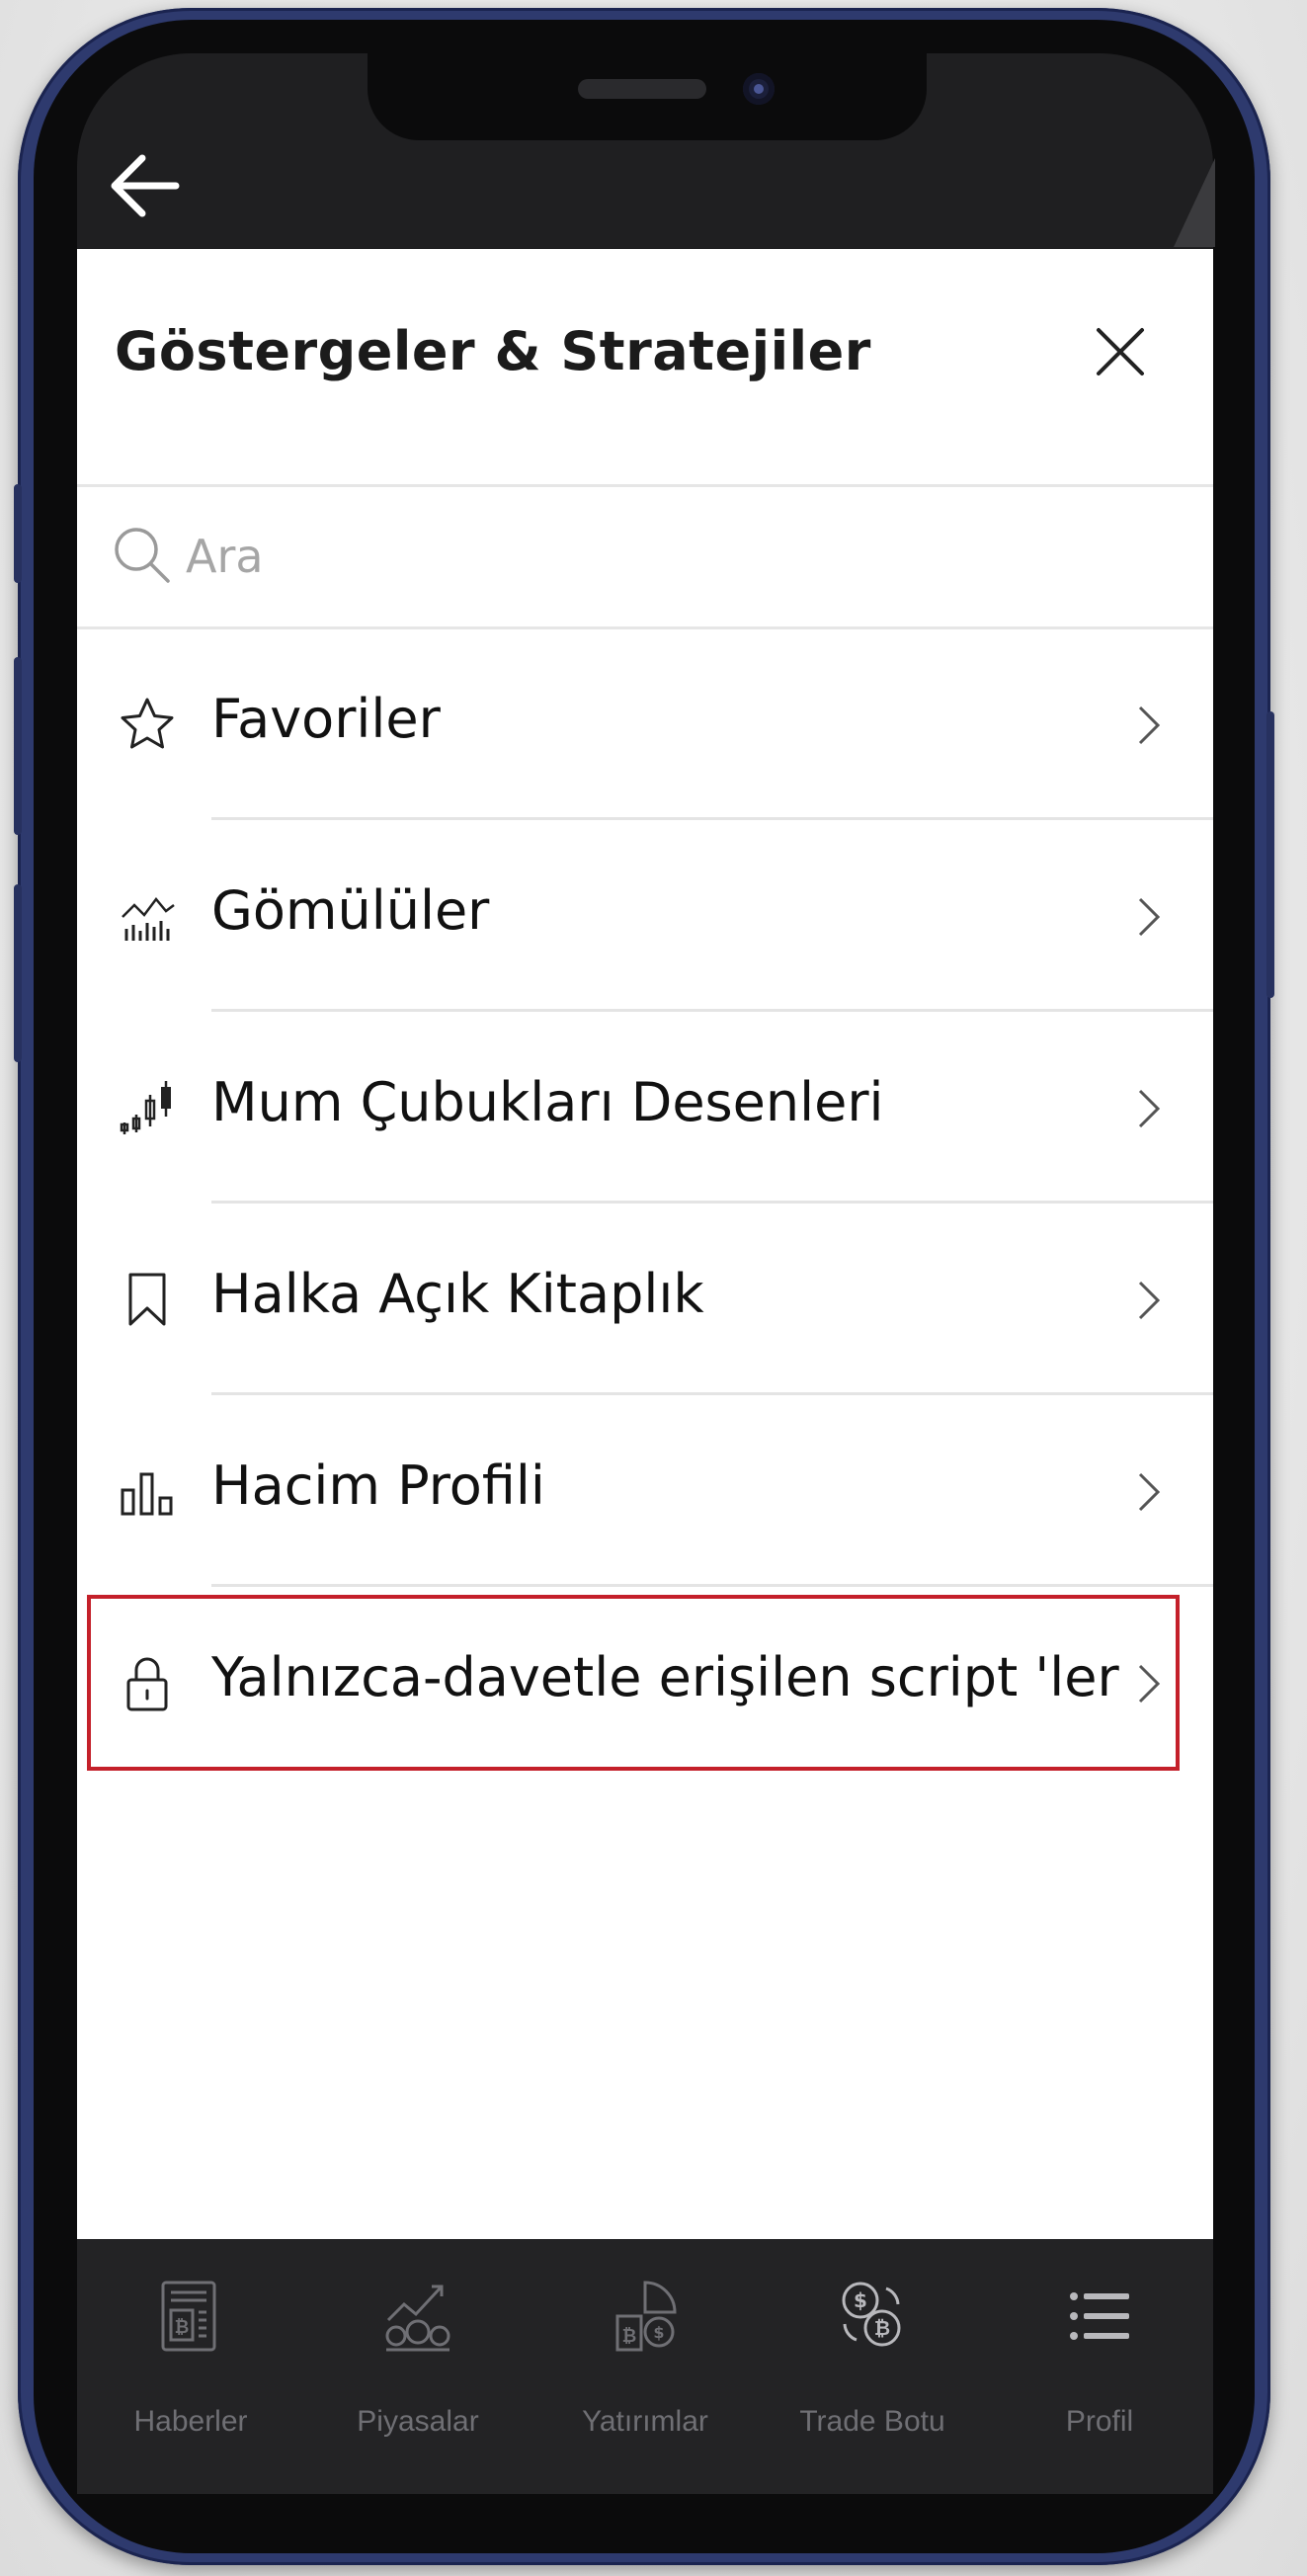  I want to click on menu-item-label: Gömülüler, so click(350, 910).